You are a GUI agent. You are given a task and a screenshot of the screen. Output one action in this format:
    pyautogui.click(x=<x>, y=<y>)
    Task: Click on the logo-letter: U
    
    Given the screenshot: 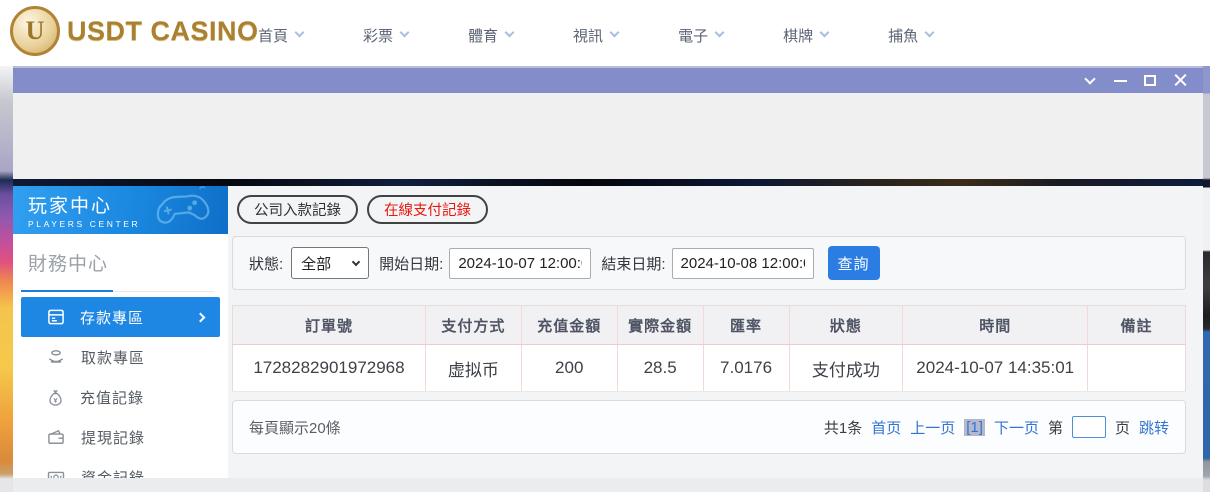 What is the action you would take?
    pyautogui.click(x=35, y=30)
    